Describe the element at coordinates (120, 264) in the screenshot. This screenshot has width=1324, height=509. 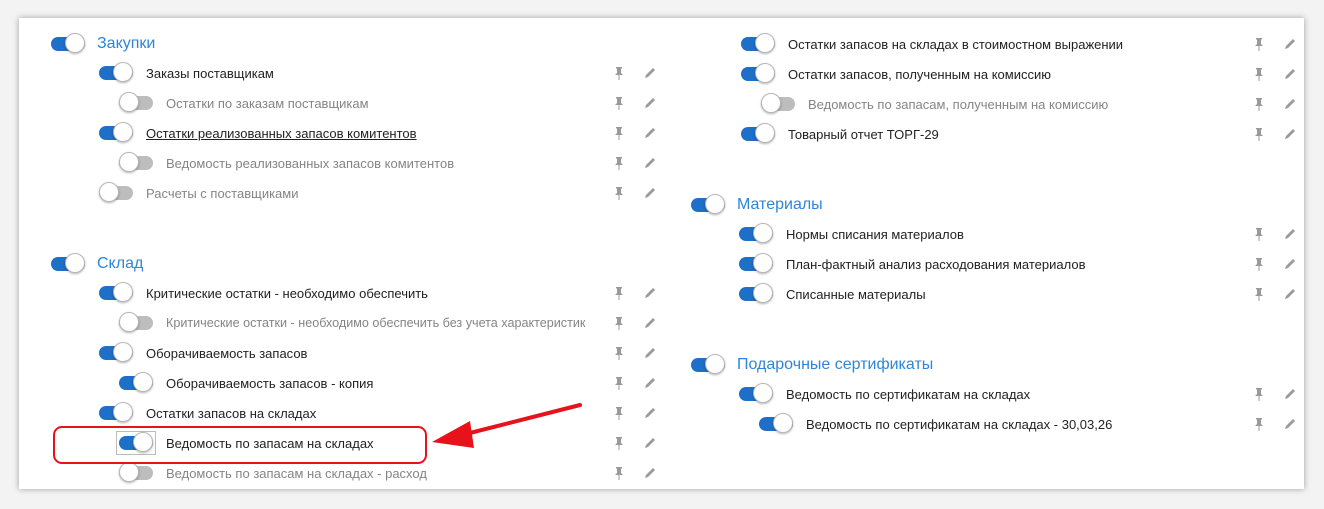
I see `group-title: Склад` at that location.